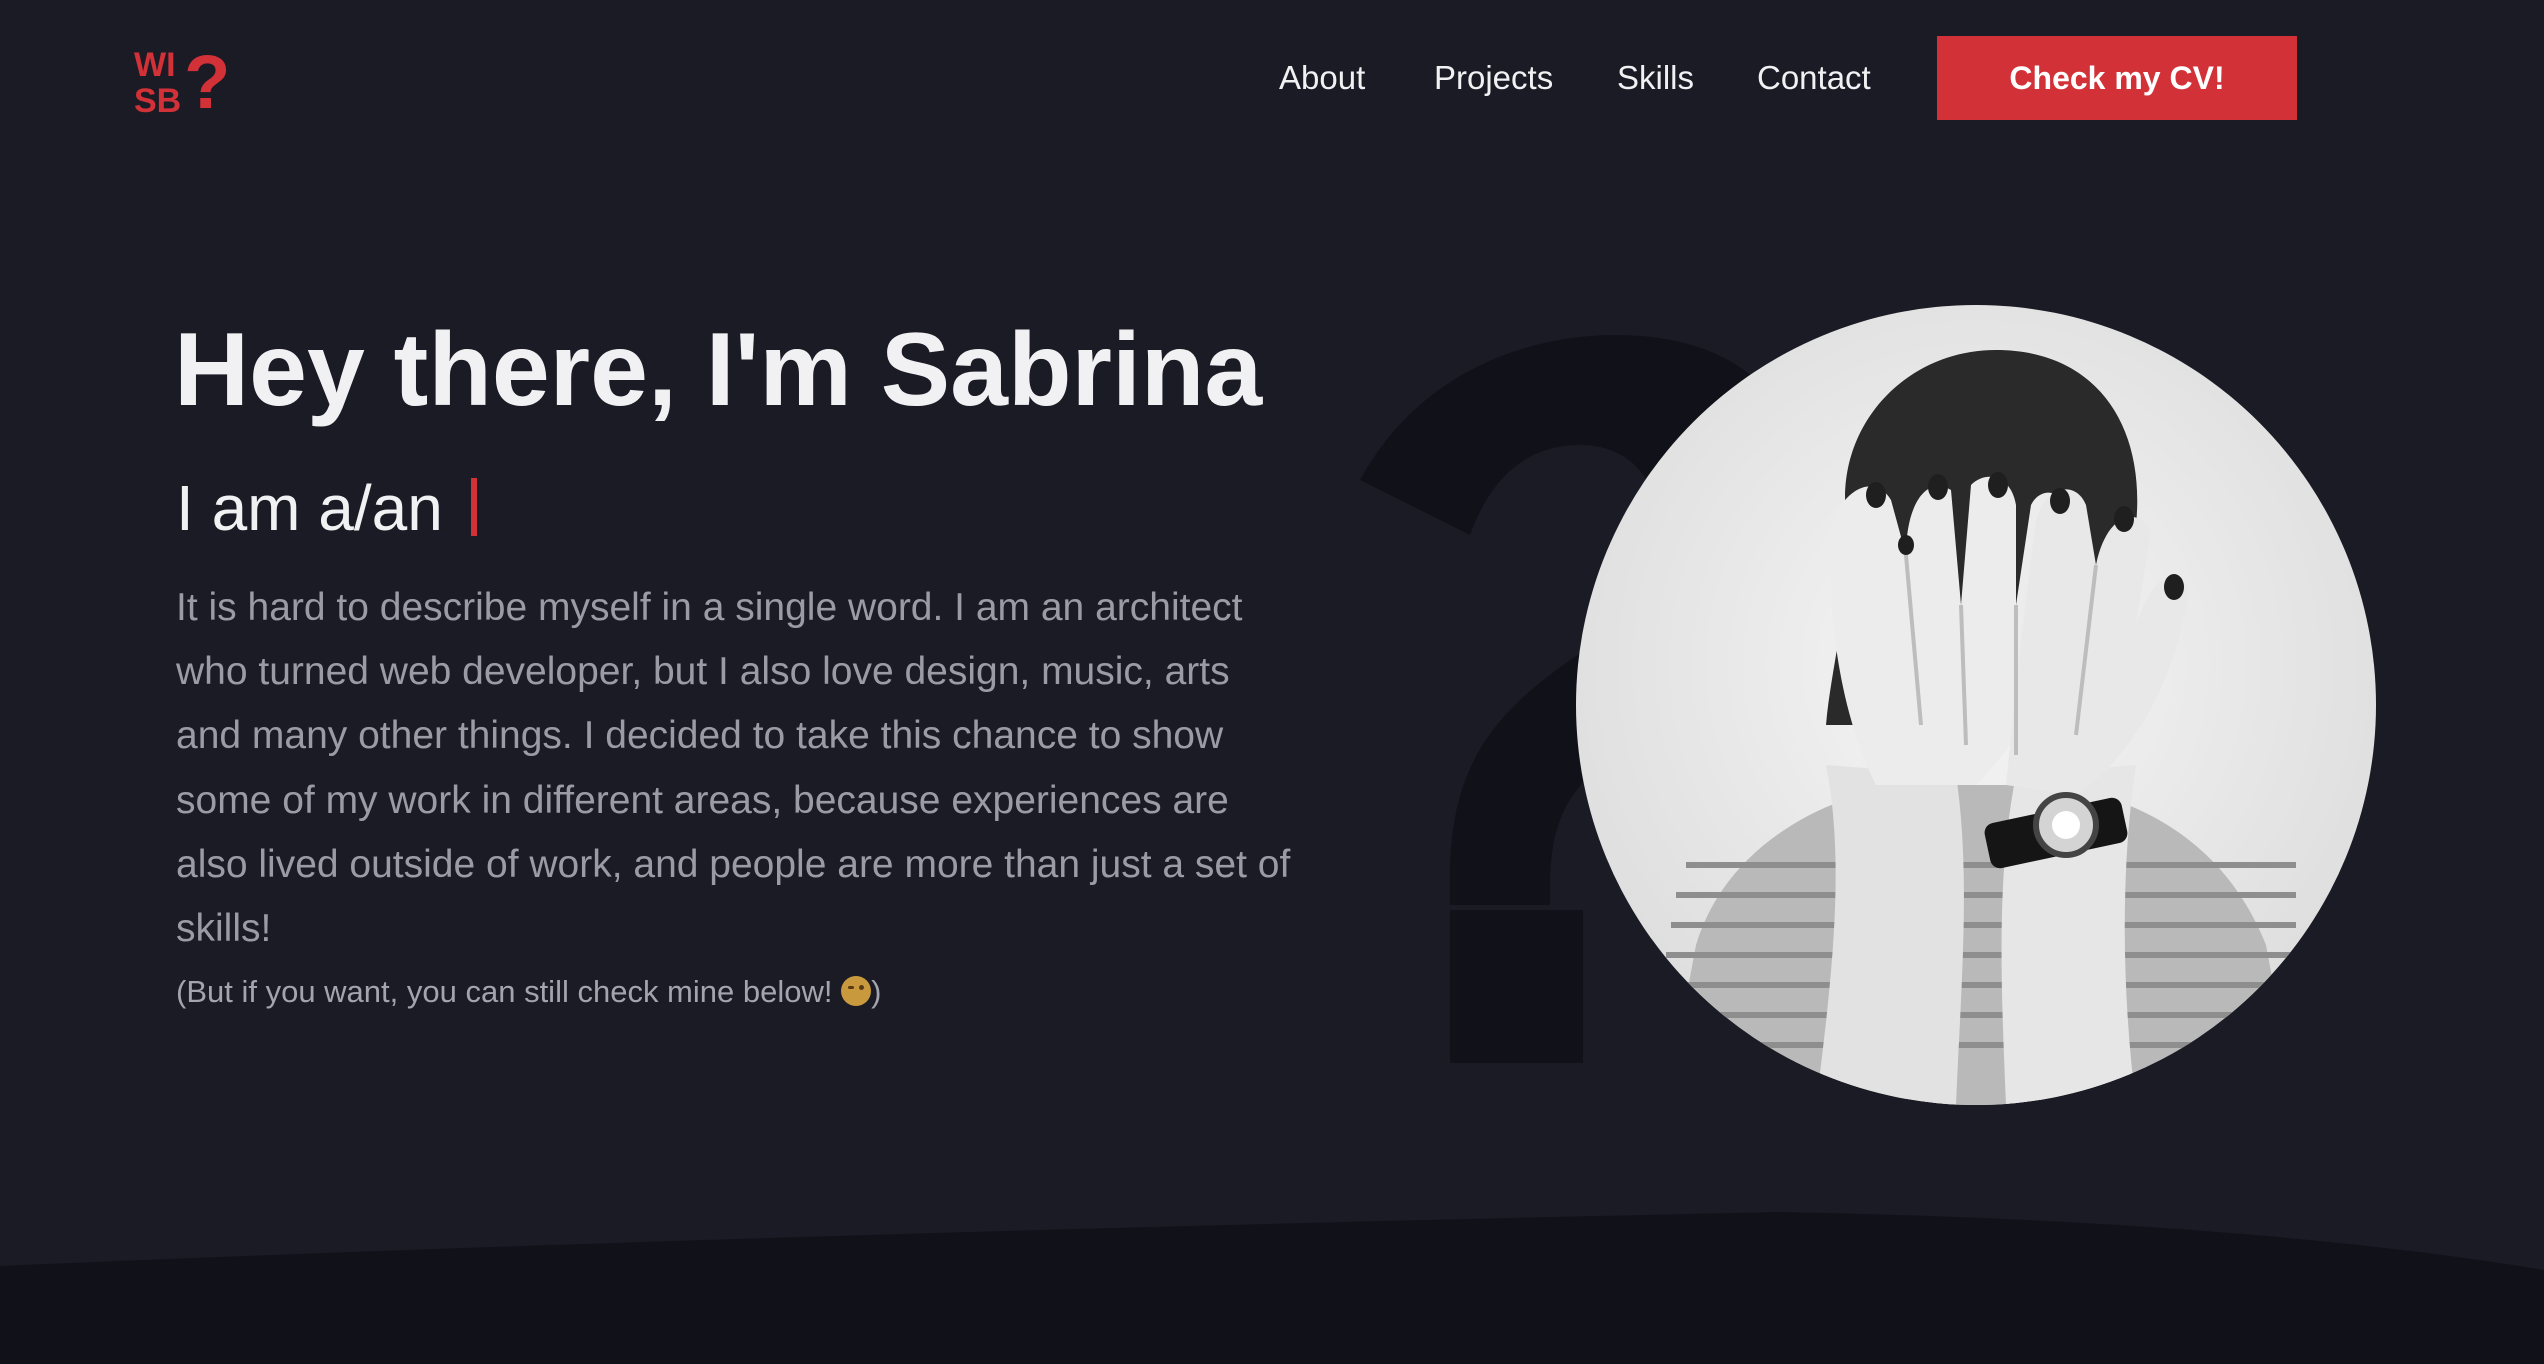 The height and width of the screenshot is (1364, 2544). Describe the element at coordinates (207, 80) in the screenshot. I see `logo-question-mark: ?` at that location.